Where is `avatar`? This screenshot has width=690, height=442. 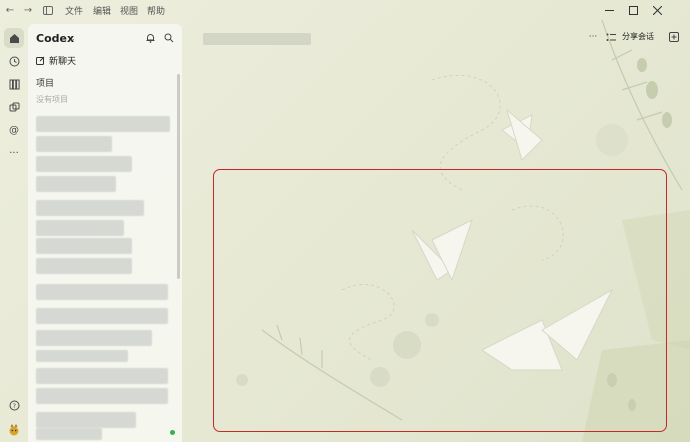 avatar is located at coordinates (14, 430).